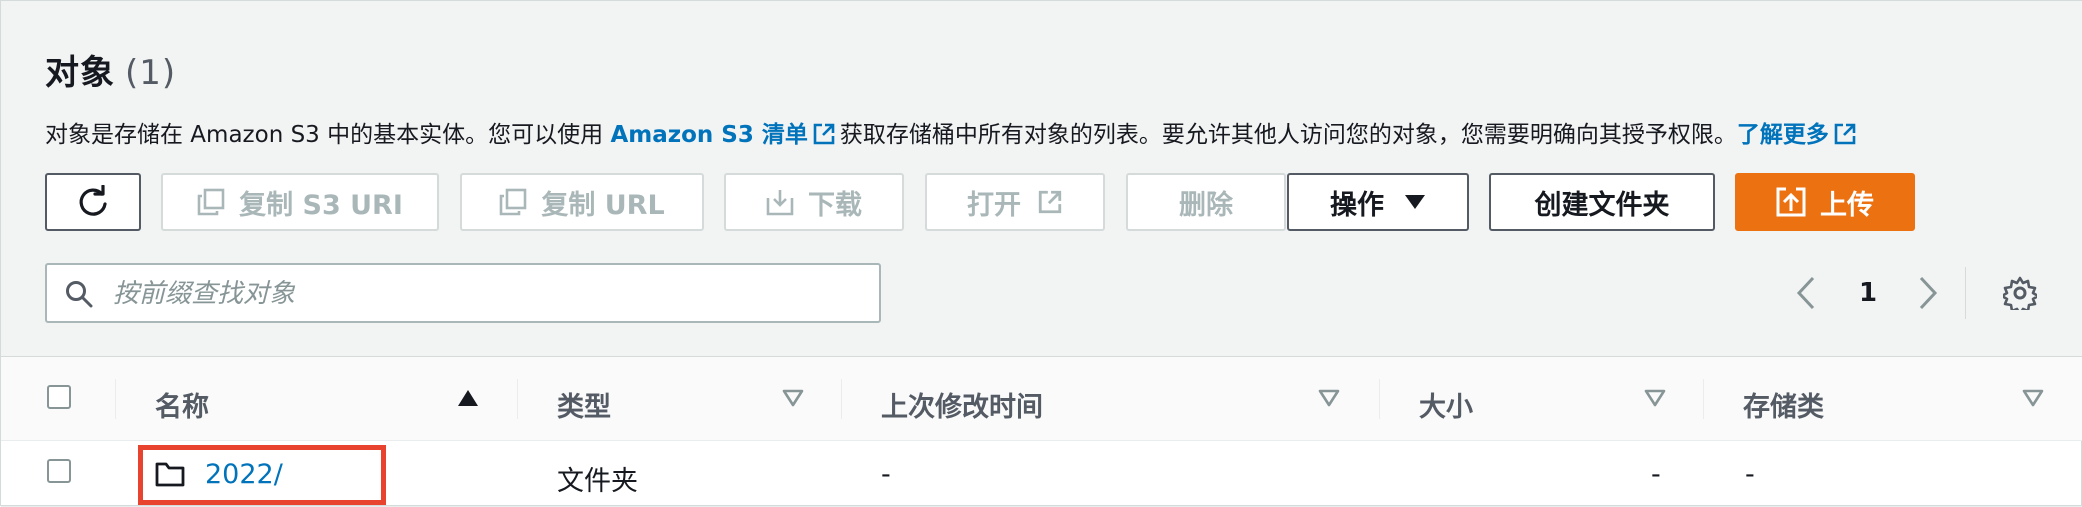  What do you see at coordinates (59, 471) in the screenshot?
I see `row-checkbox` at bounding box center [59, 471].